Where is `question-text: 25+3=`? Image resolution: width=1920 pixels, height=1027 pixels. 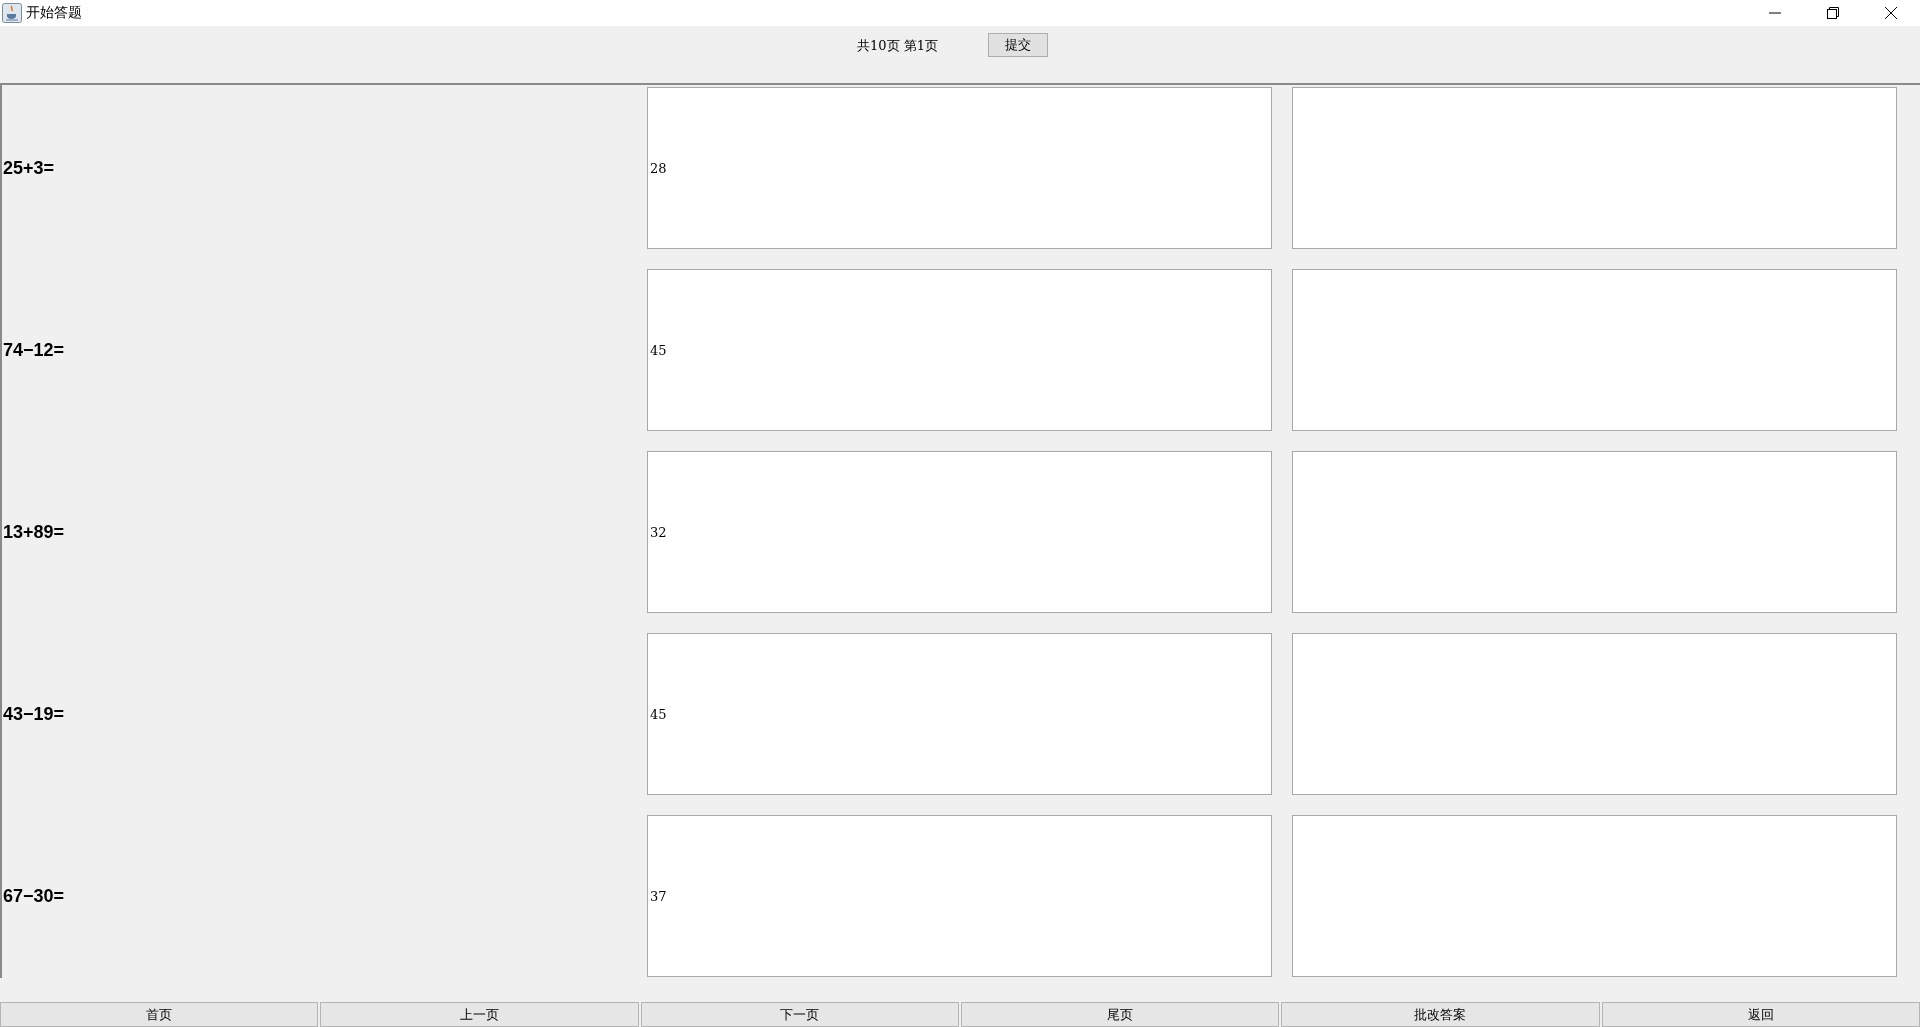 question-text: 25+3= is located at coordinates (29, 168).